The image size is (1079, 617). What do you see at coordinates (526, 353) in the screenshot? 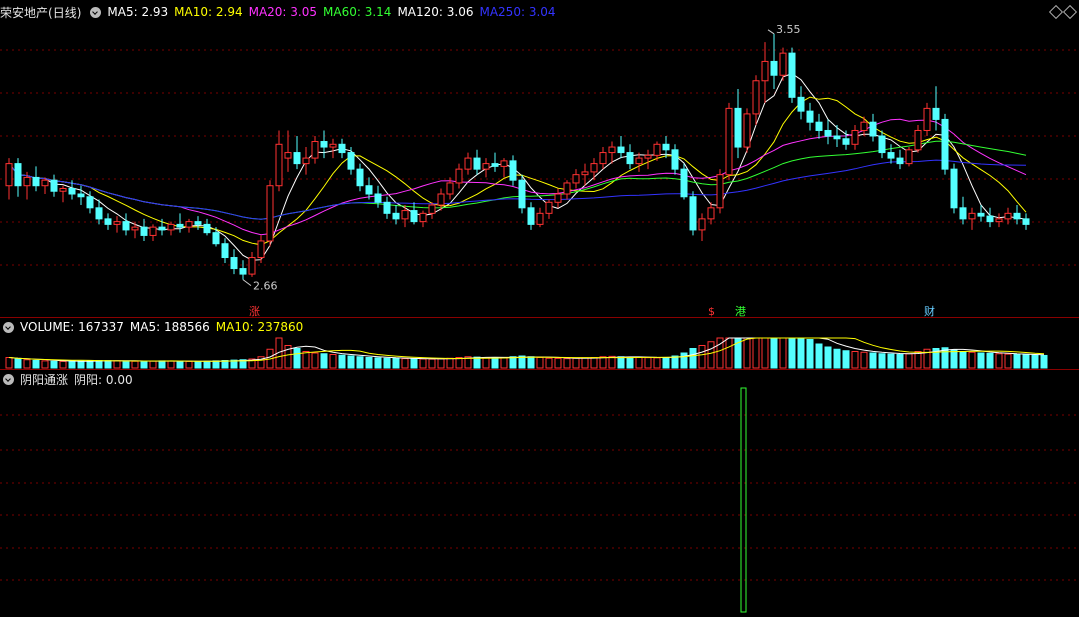
I see `volume-bars` at bounding box center [526, 353].